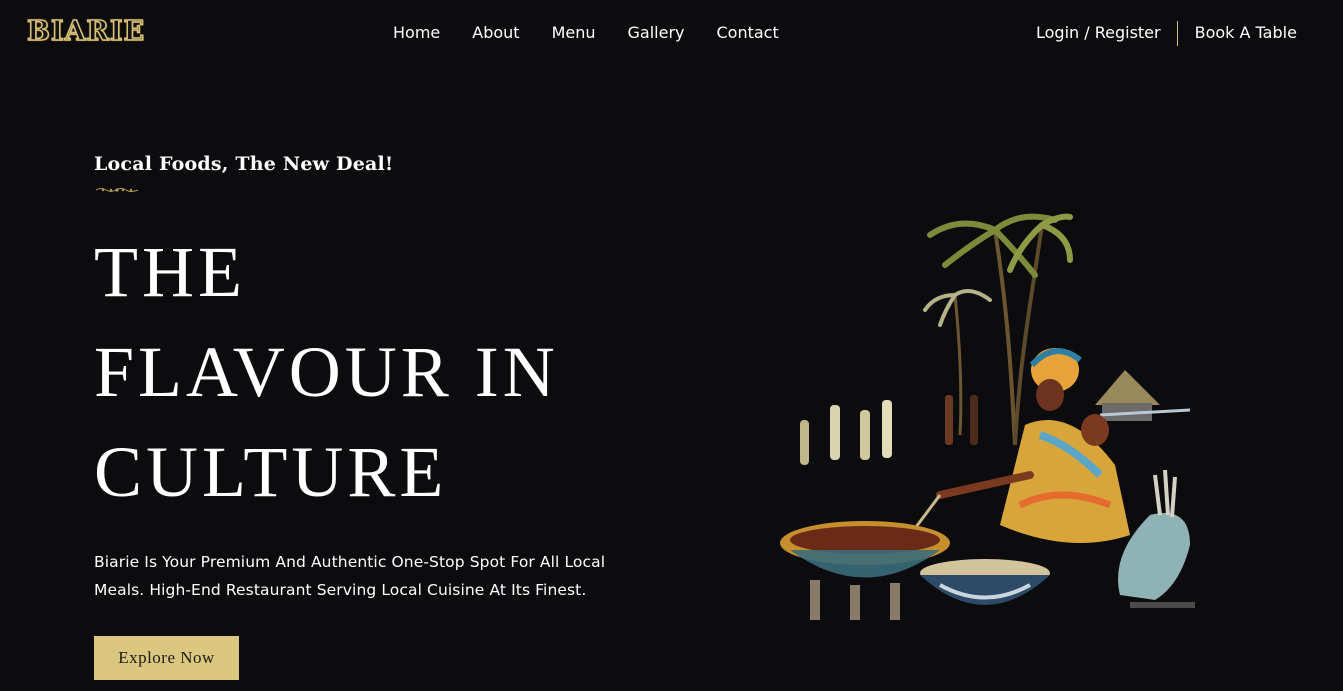 The width and height of the screenshot is (1343, 691). I want to click on nav-gallery-link: Gallery, so click(656, 33).